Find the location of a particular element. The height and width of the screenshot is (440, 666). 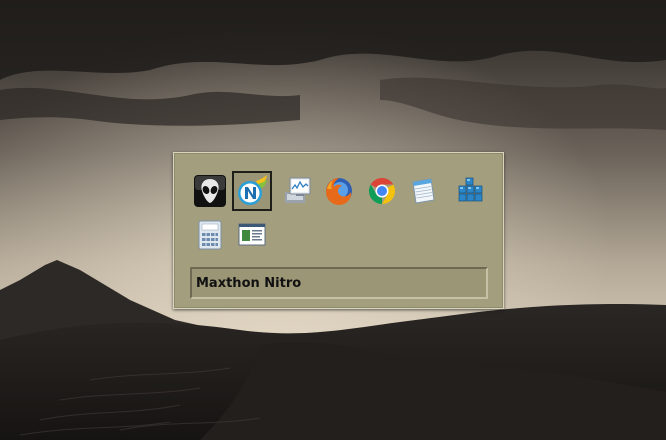

app-maxthon-nitro is located at coordinates (252, 191).